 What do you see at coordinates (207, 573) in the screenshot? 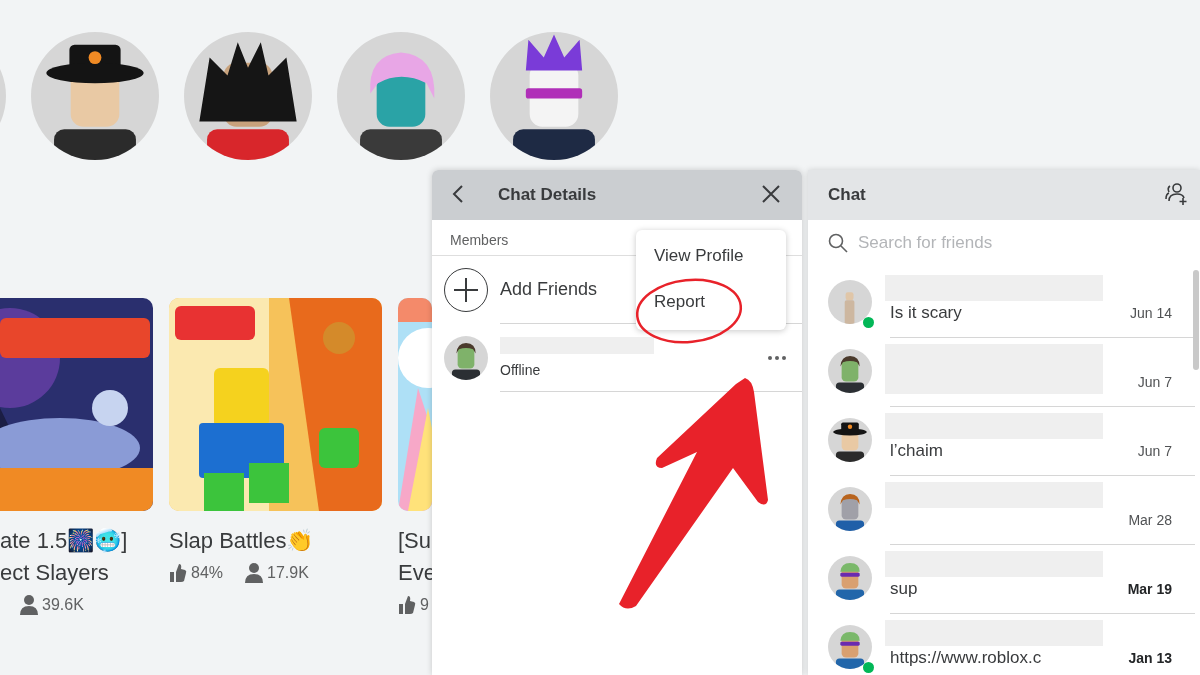
I see `rating-text: 84%` at bounding box center [207, 573].